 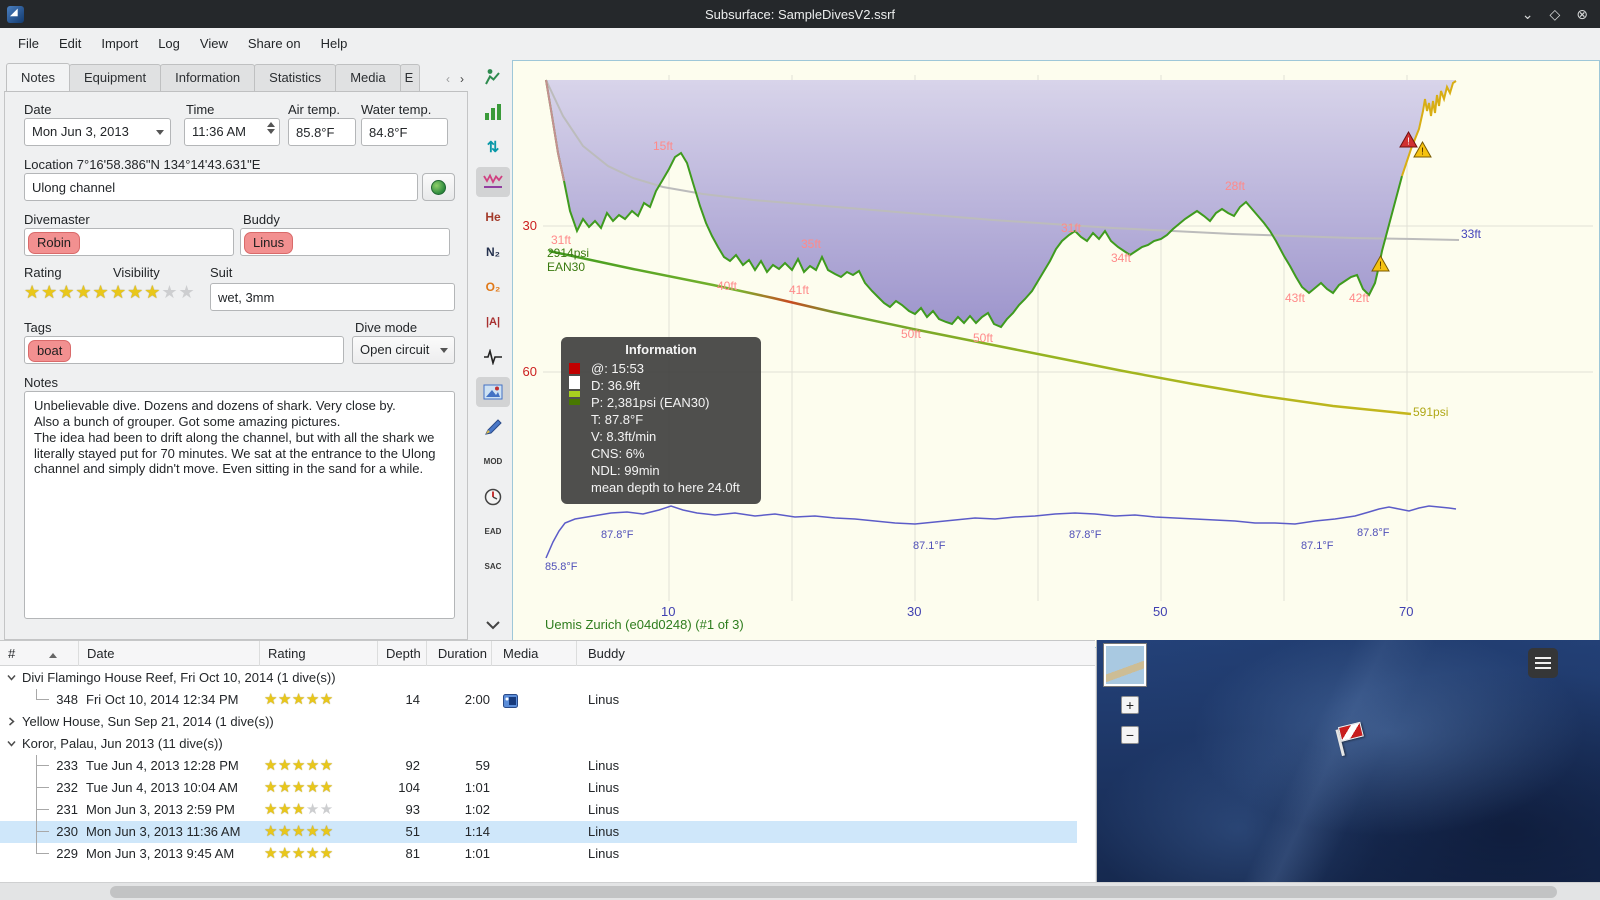 What do you see at coordinates (538, 744) in the screenshot?
I see `trip-row: Koror, Palau, Jun 2013 (11 dive(s))` at bounding box center [538, 744].